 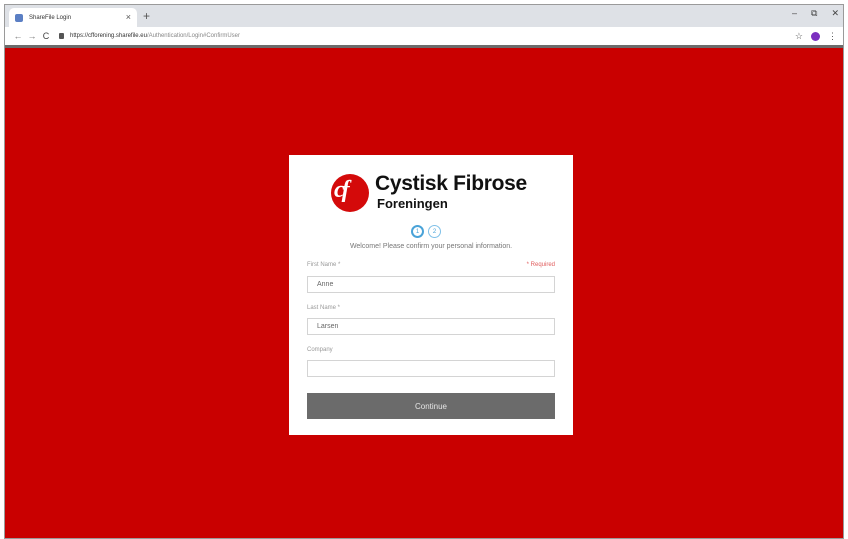 What do you see at coordinates (128, 17) in the screenshot?
I see `tab-close-icon: ×` at bounding box center [128, 17].